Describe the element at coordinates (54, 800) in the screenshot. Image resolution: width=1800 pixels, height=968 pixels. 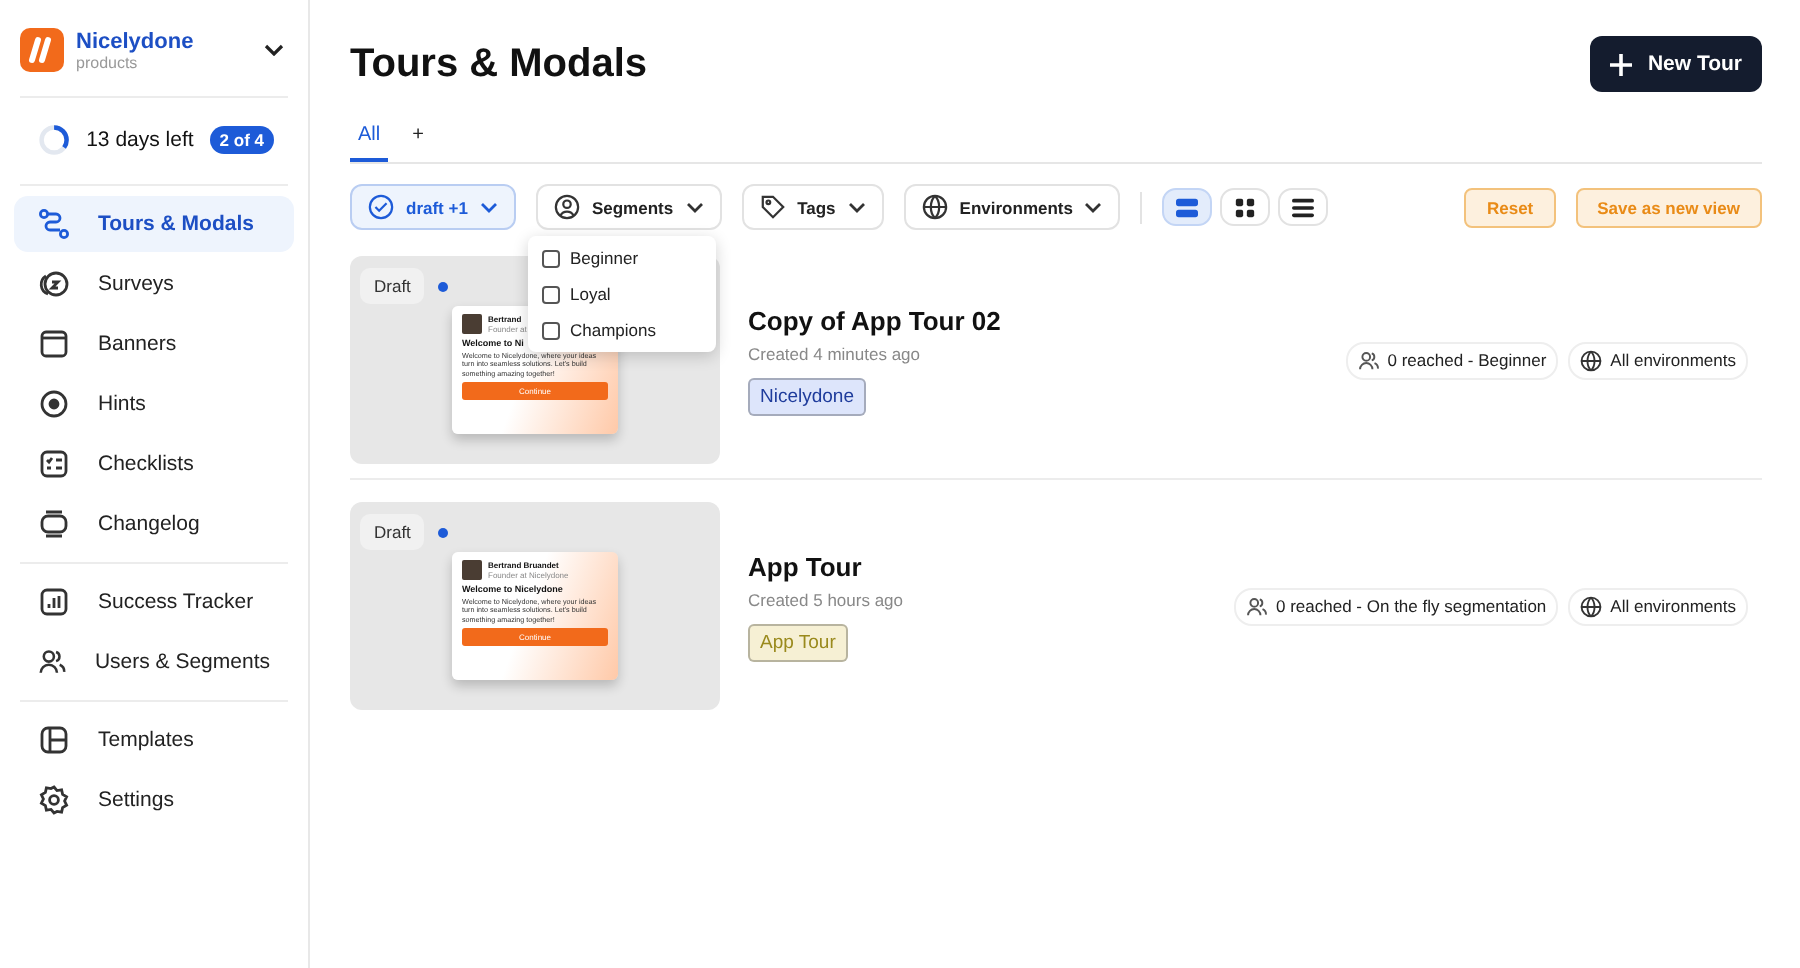
I see `settings-icon` at that location.